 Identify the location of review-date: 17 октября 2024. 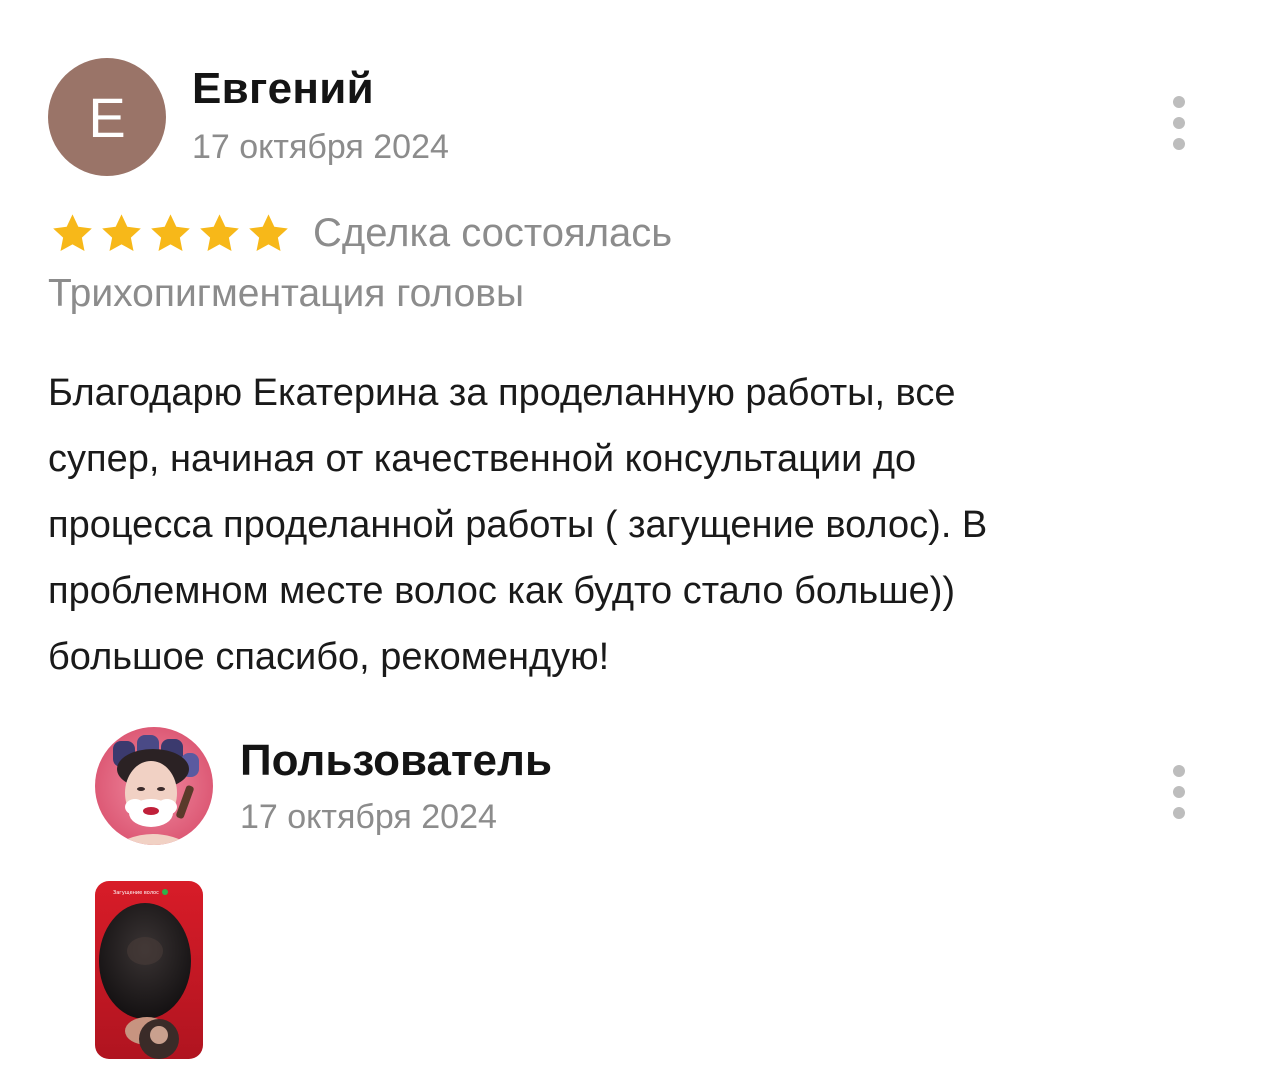
(320, 147).